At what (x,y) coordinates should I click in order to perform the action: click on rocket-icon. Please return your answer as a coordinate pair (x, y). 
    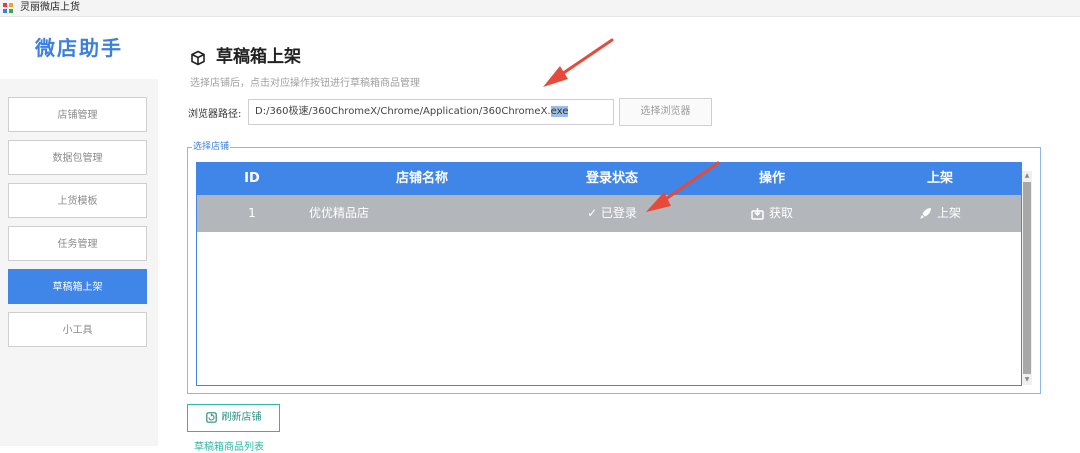
    Looking at the image, I should click on (925, 213).